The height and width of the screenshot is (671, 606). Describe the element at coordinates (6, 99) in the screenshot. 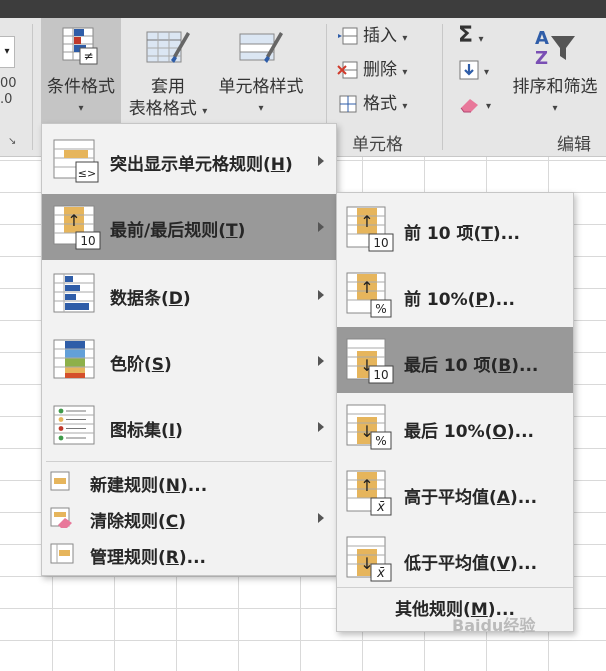

I see `decrease-decimal-label: .0` at that location.